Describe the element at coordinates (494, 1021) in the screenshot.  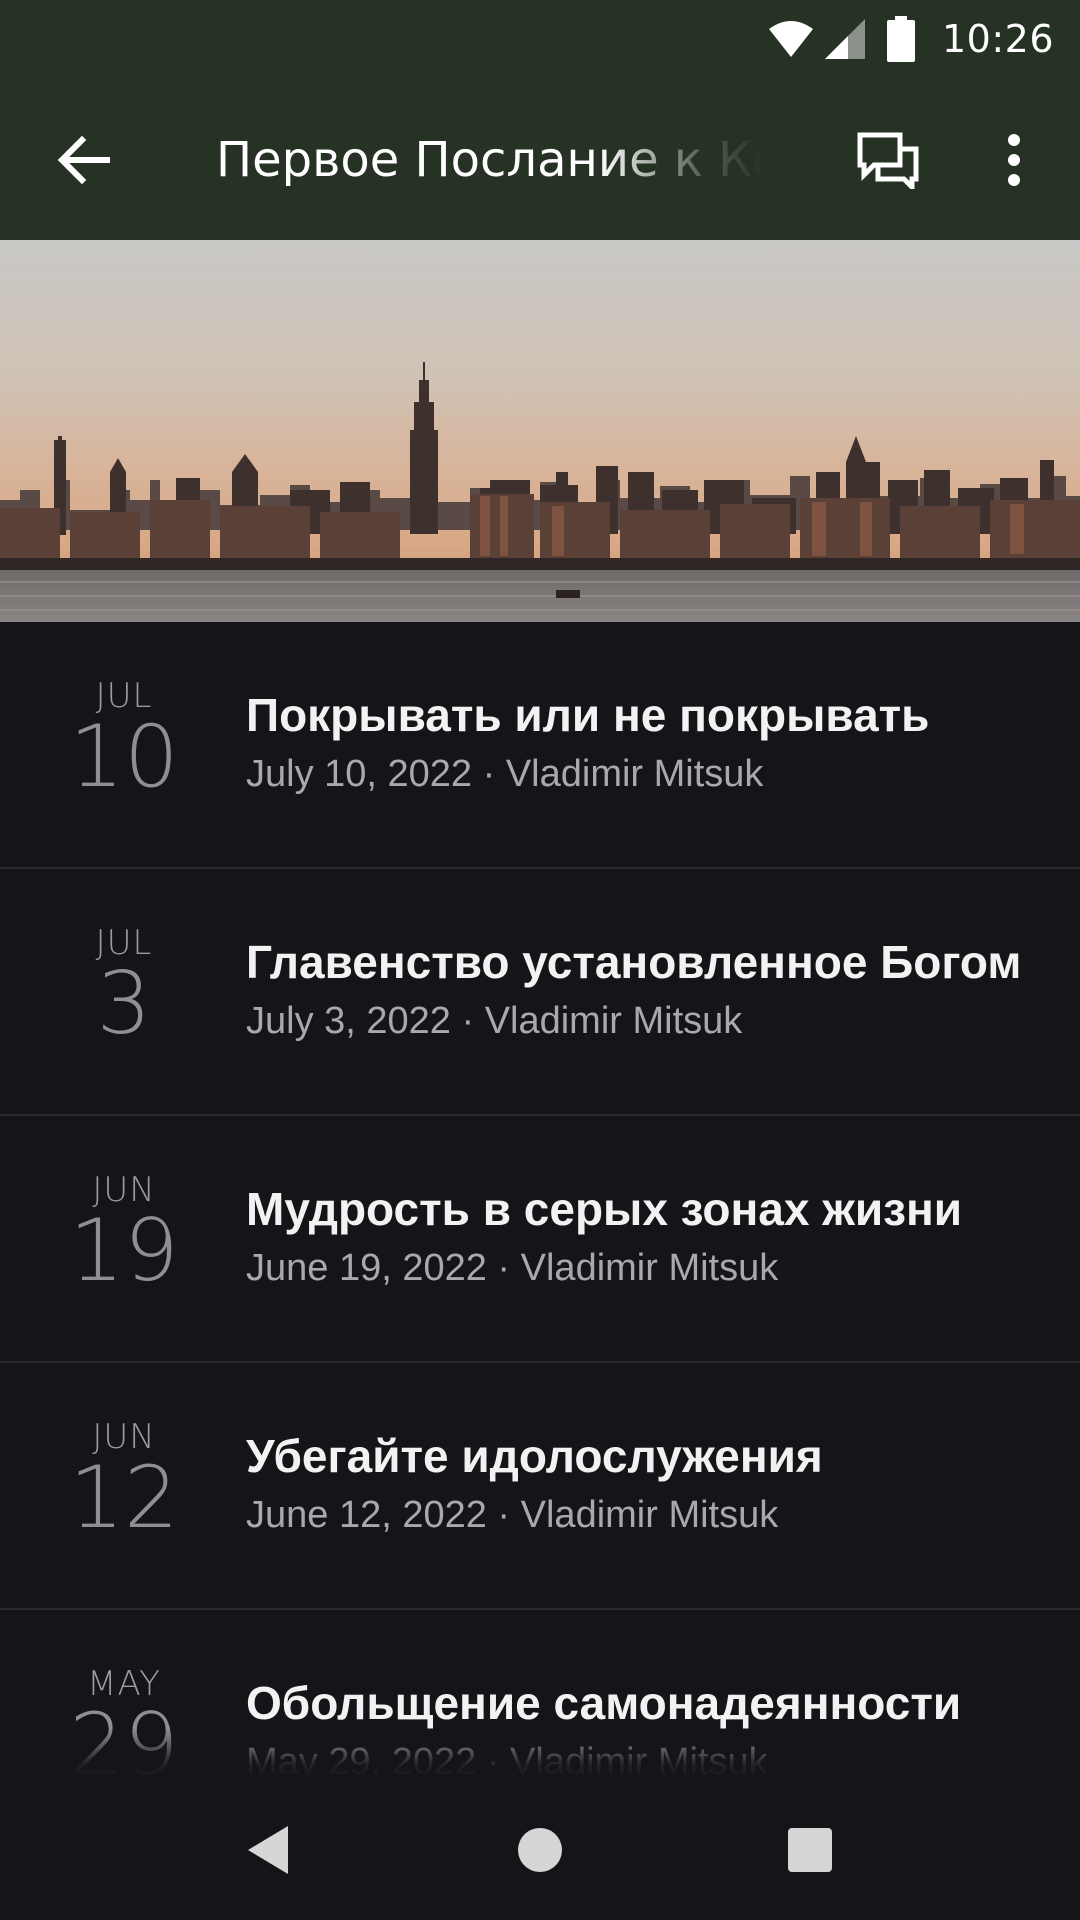
I see `sermon-meta: July 3, 2022 · Vladimir Mitsuk` at that location.